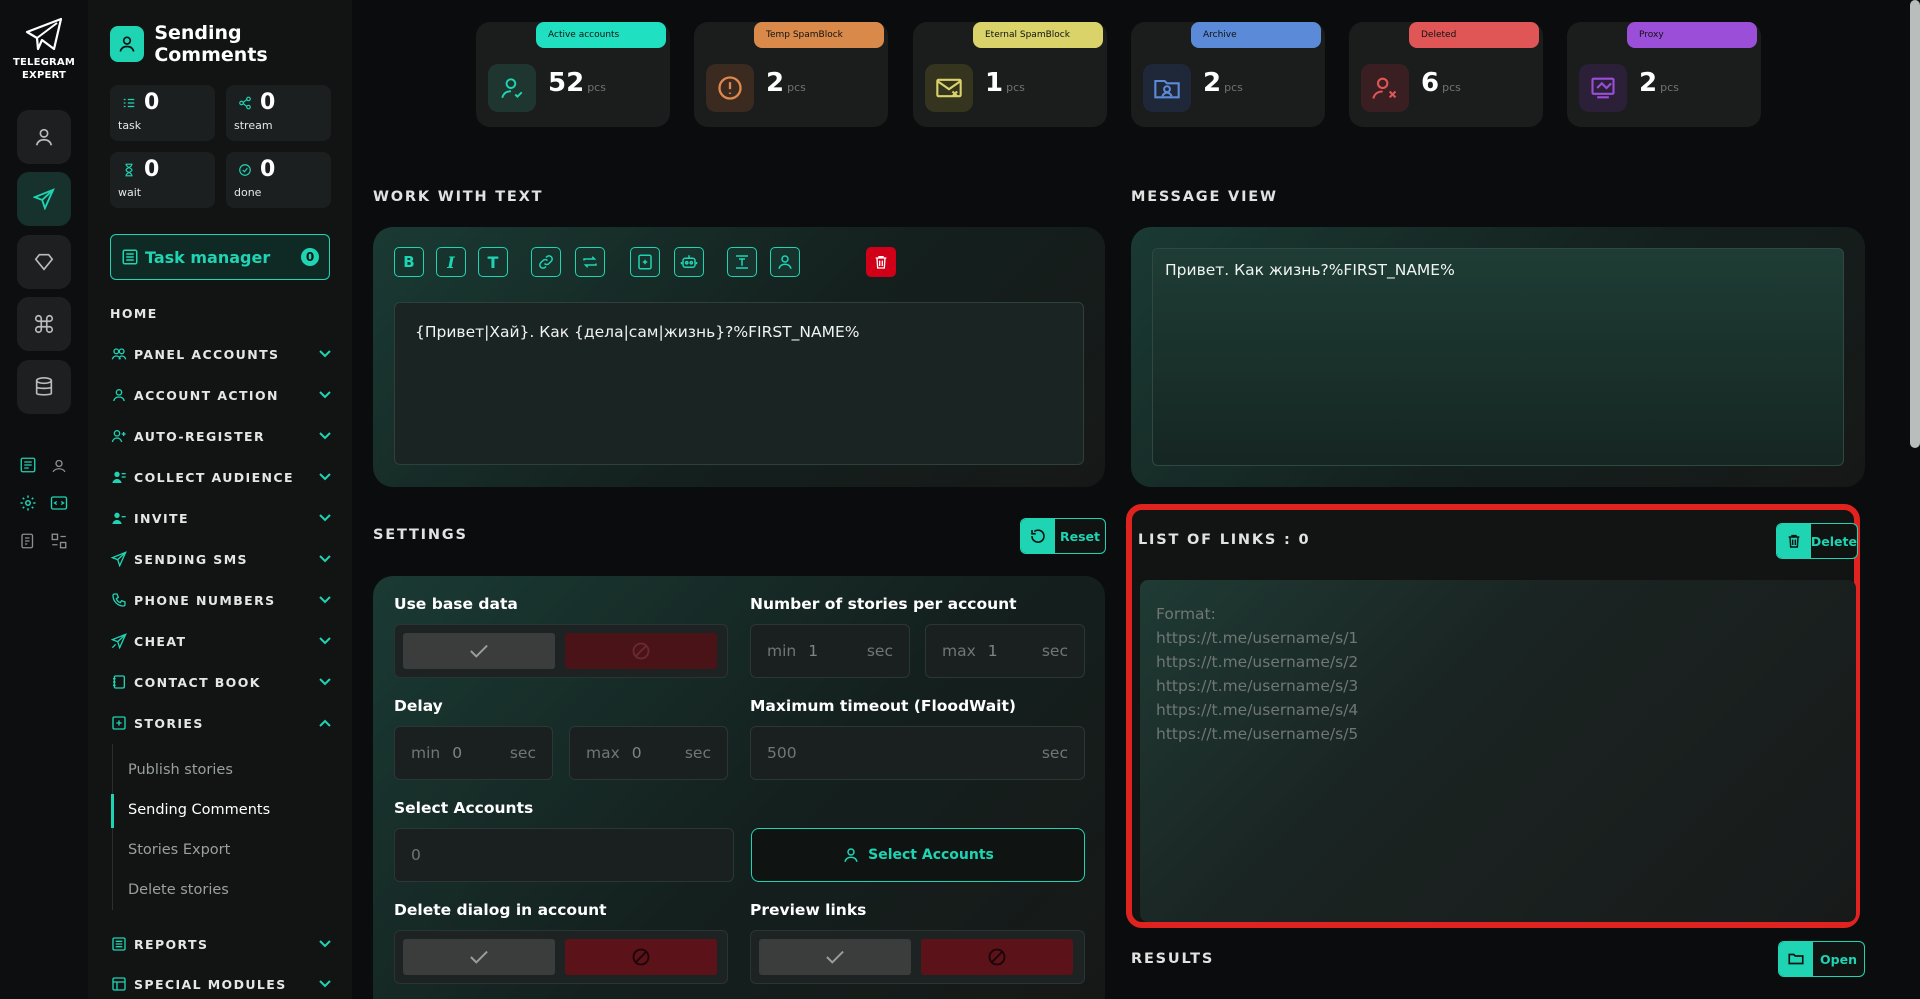  I want to click on page-title: Sending Comments, so click(211, 44).